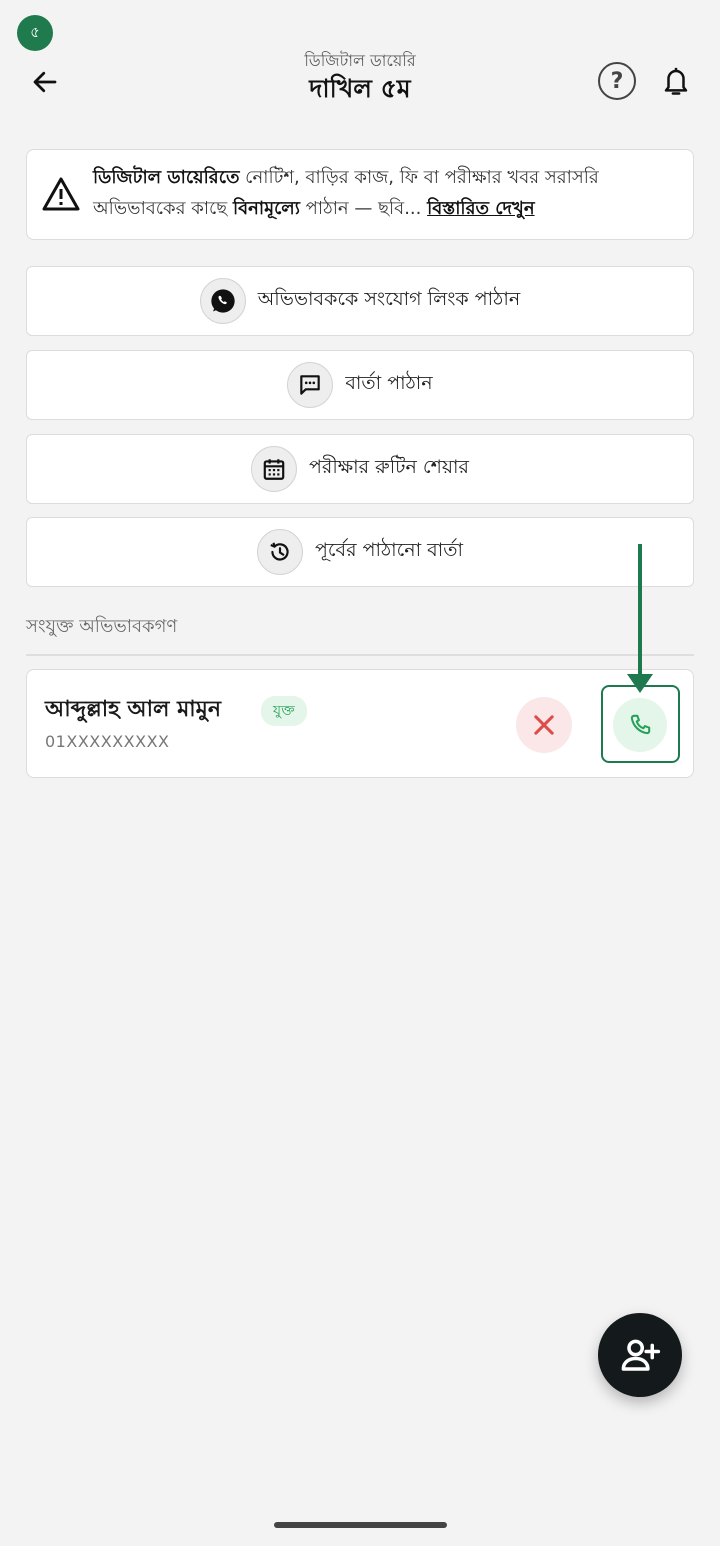 The height and width of the screenshot is (1546, 720). I want to click on action-label: পূর্বের পাঠানো বার্তা, so click(389, 550).